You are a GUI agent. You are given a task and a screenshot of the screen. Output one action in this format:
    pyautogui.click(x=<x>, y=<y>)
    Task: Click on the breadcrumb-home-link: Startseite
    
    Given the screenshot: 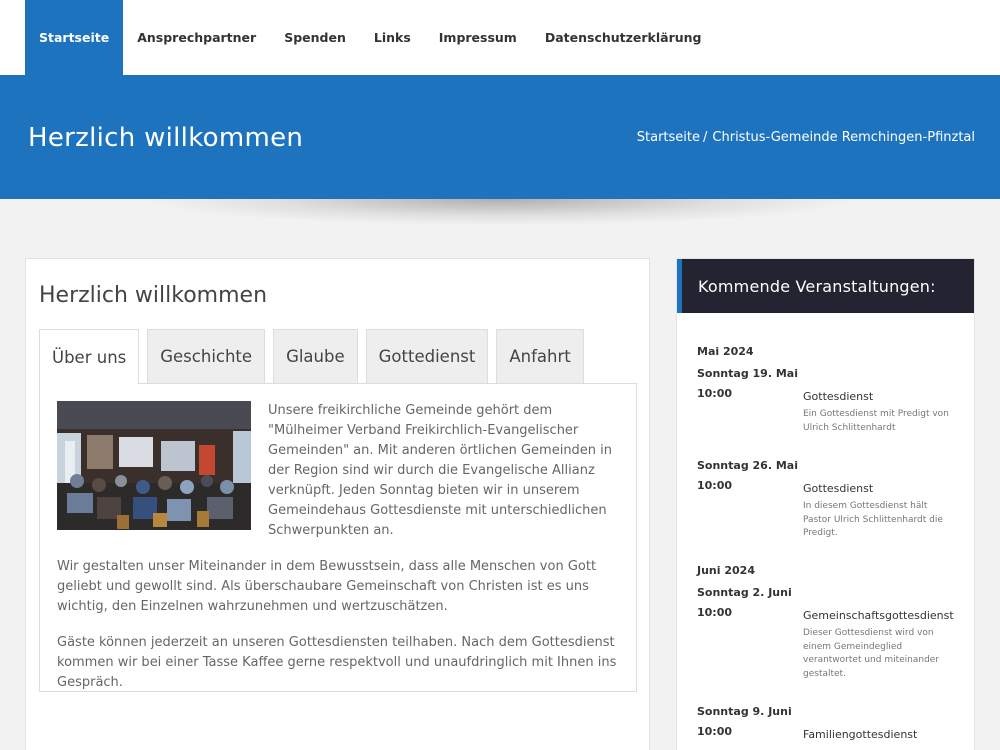 What is the action you would take?
    pyautogui.click(x=668, y=137)
    